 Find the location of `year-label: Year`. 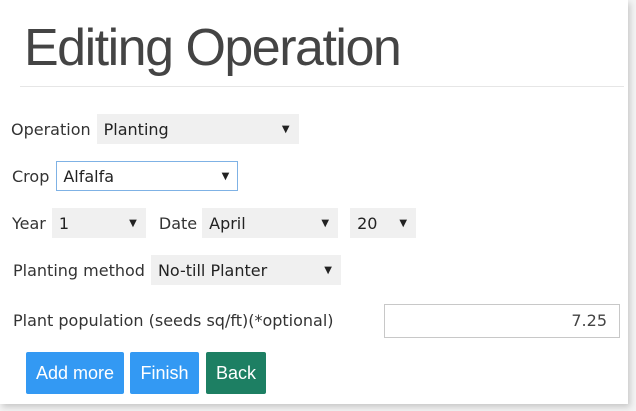

year-label: Year is located at coordinates (29, 223).